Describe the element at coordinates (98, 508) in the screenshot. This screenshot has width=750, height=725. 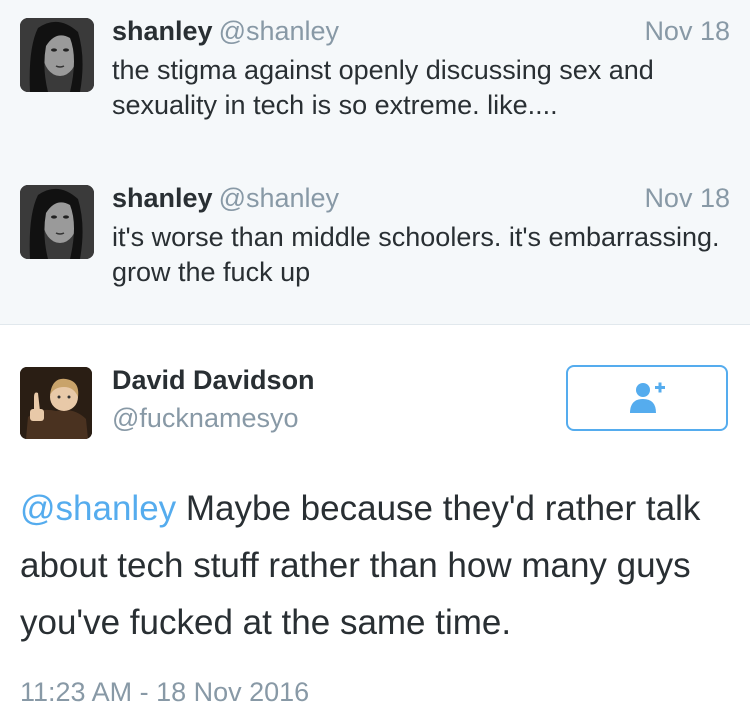
I see `mention-link: @shanley` at that location.